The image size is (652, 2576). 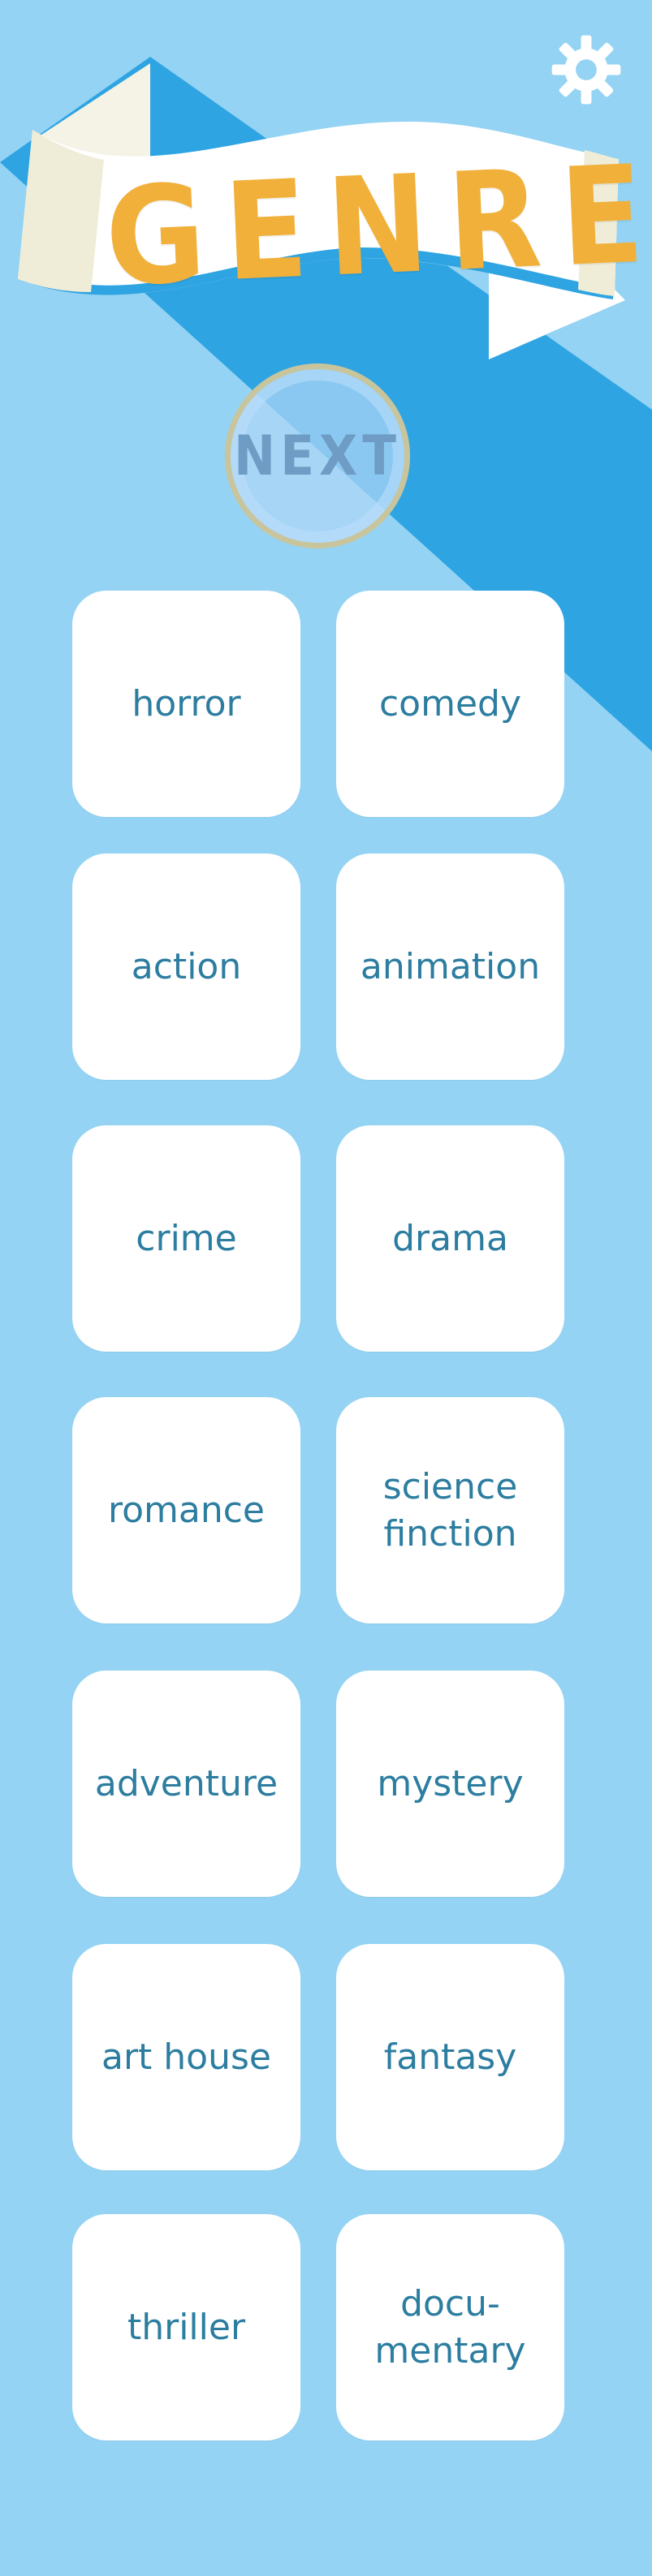 I want to click on genre-tile-horror: horror, so click(x=186, y=704).